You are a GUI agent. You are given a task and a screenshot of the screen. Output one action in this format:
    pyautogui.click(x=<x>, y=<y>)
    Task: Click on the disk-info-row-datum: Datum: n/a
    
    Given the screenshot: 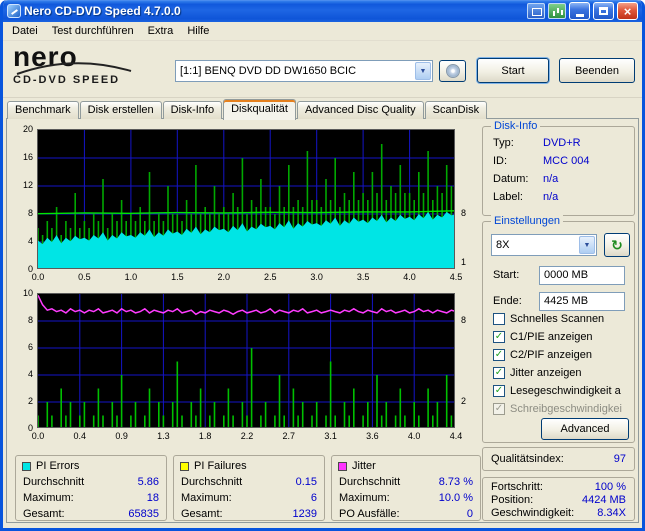 What is the action you would take?
    pyautogui.click(x=559, y=180)
    